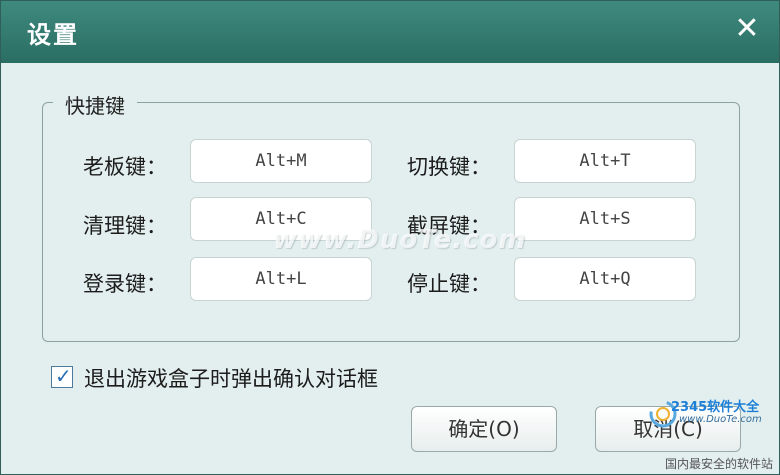 This screenshot has width=780, height=475. Describe the element at coordinates (718, 464) in the screenshot. I see `watermark-tagline: 国内最安全的软件站` at that location.